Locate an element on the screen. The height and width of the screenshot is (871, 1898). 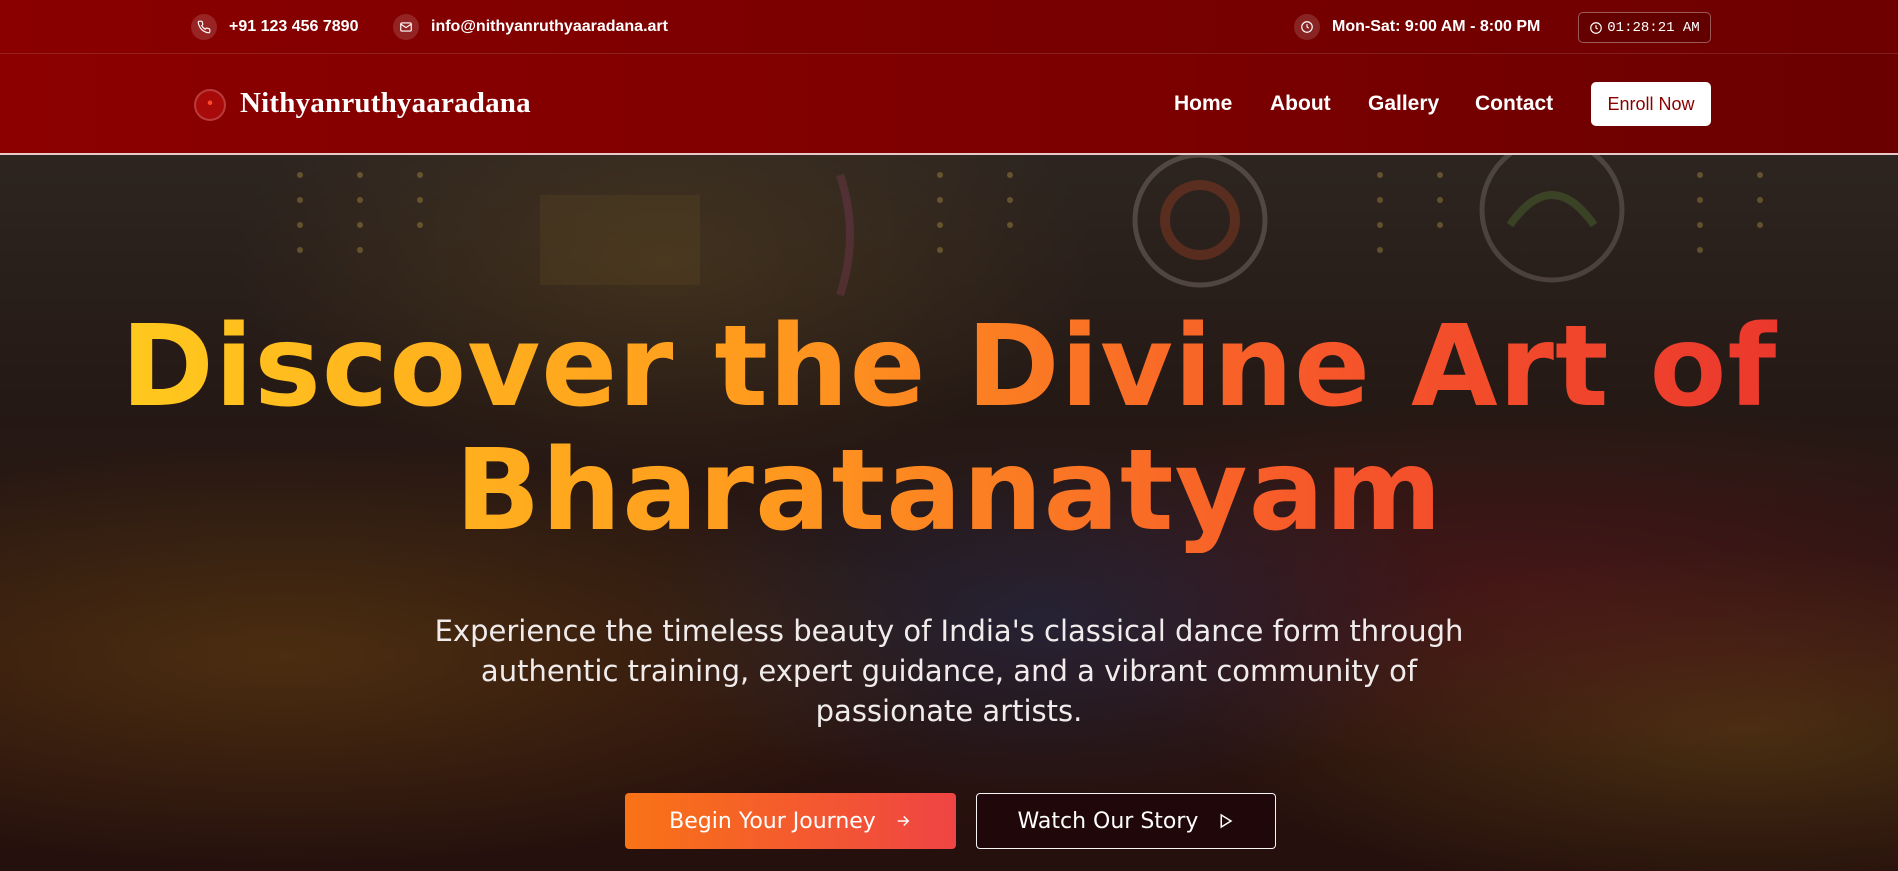
watch-story-button: Watch Our Story is located at coordinates (1126, 821).